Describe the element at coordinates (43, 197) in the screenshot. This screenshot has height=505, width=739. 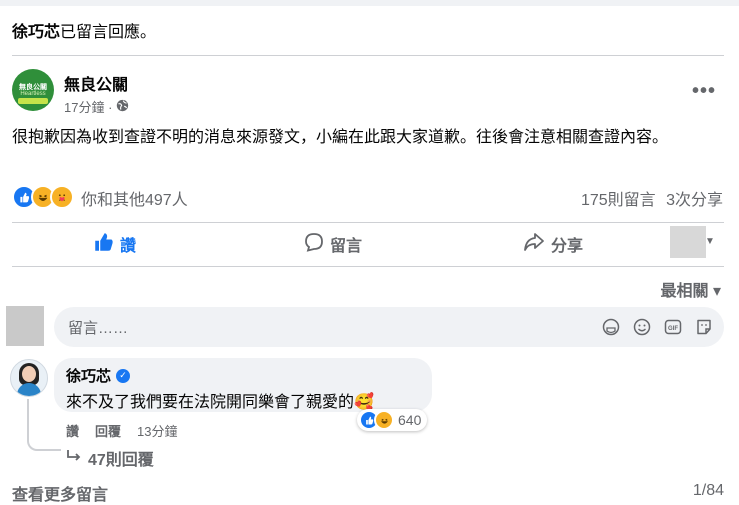
I see `reaction-icons` at that location.